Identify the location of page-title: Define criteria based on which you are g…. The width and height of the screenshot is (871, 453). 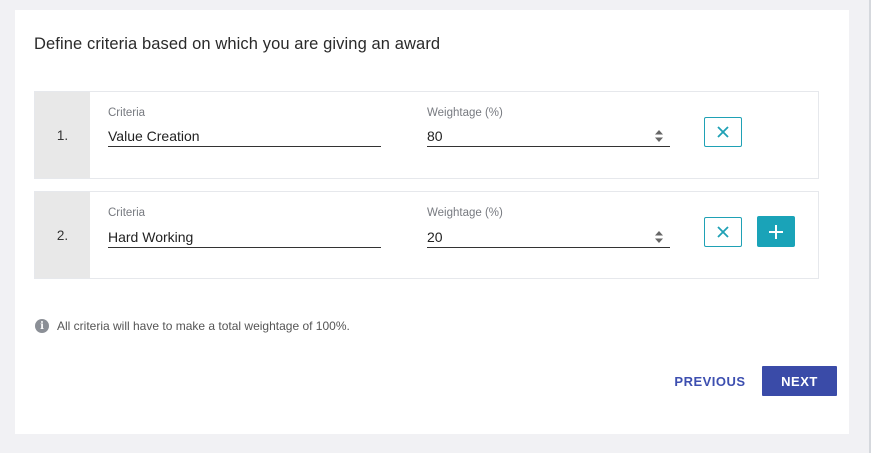
(237, 44).